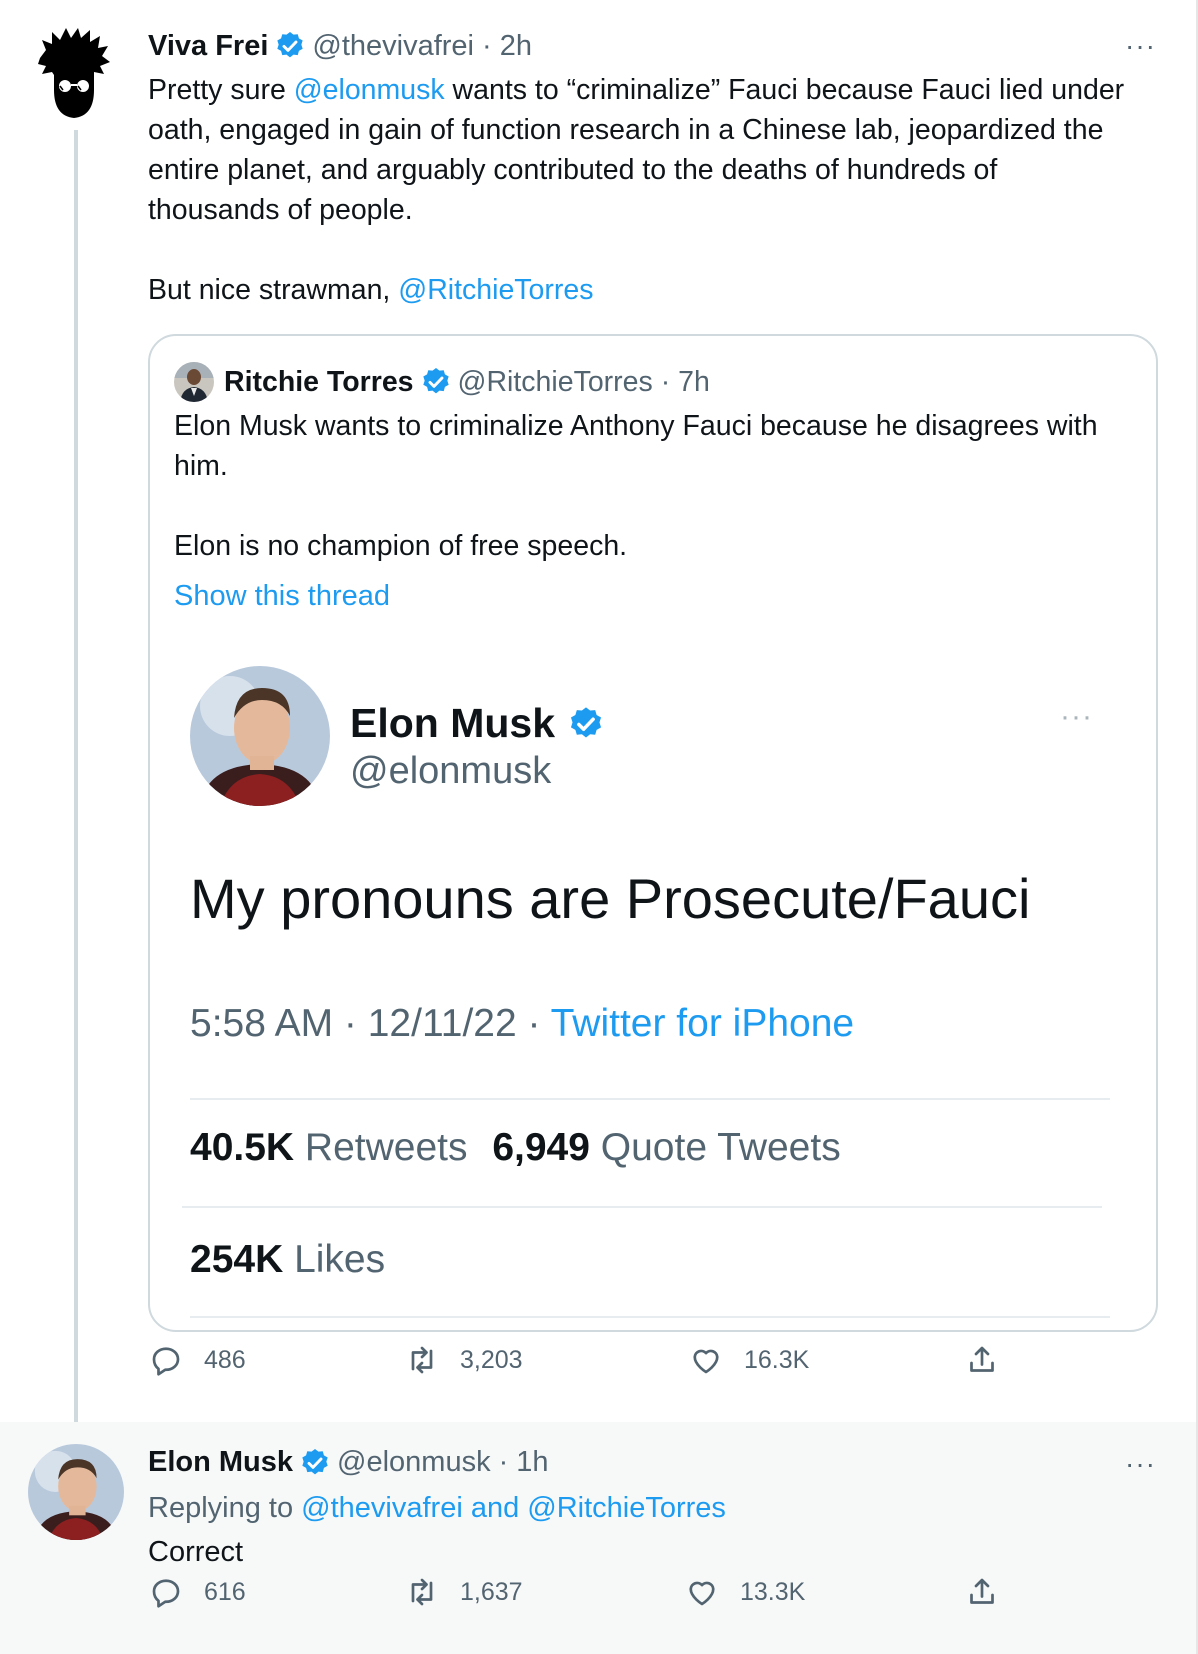  What do you see at coordinates (777, 1359) in the screenshot?
I see `like-count: 16.3K` at bounding box center [777, 1359].